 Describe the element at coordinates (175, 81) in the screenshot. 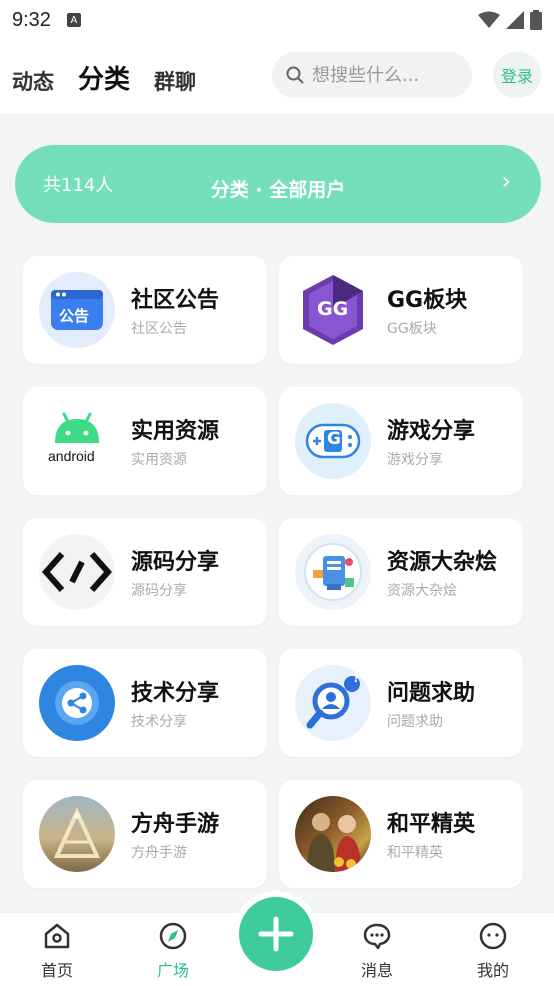

I see `tab-group-chat: 群聊` at that location.